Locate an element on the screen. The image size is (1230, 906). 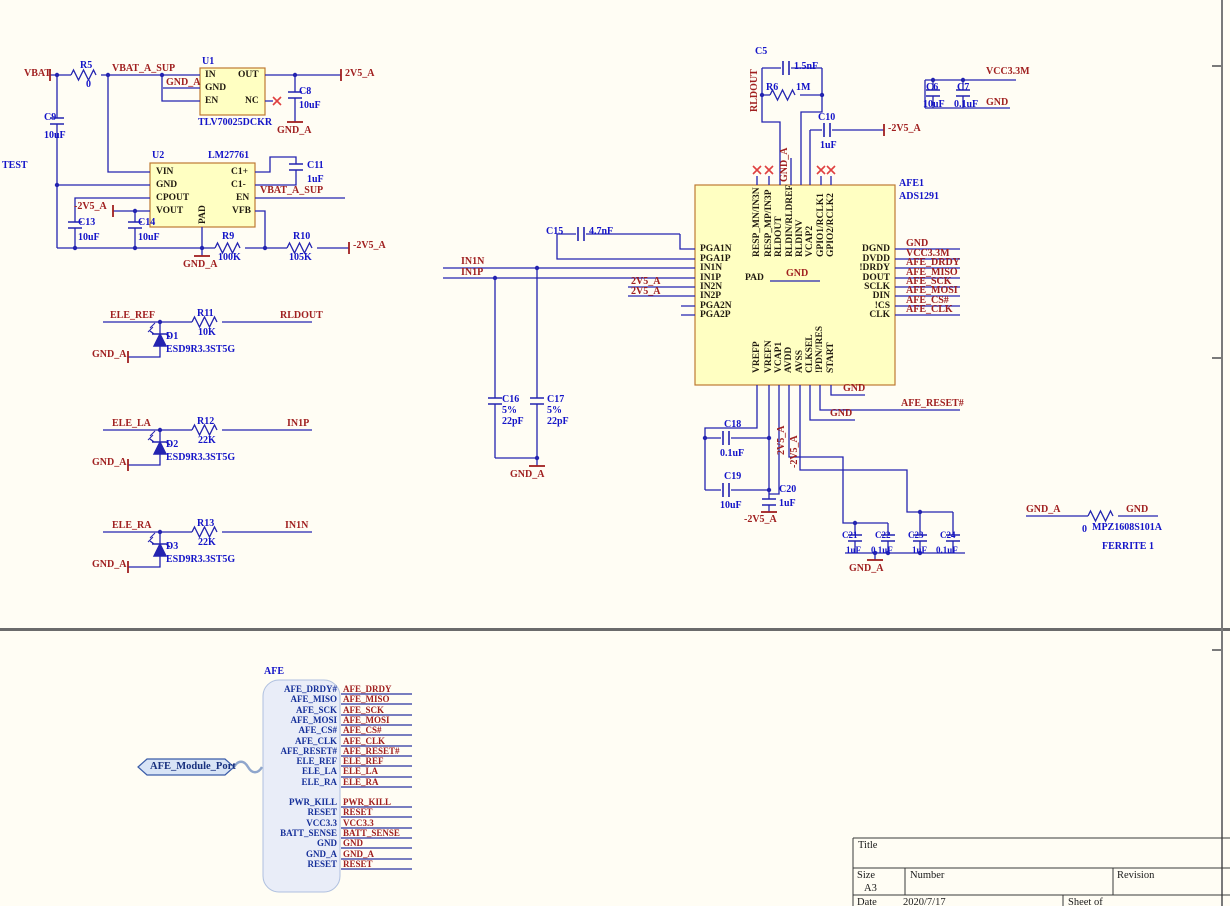
designator-label: TEST is located at coordinates (15, 165).